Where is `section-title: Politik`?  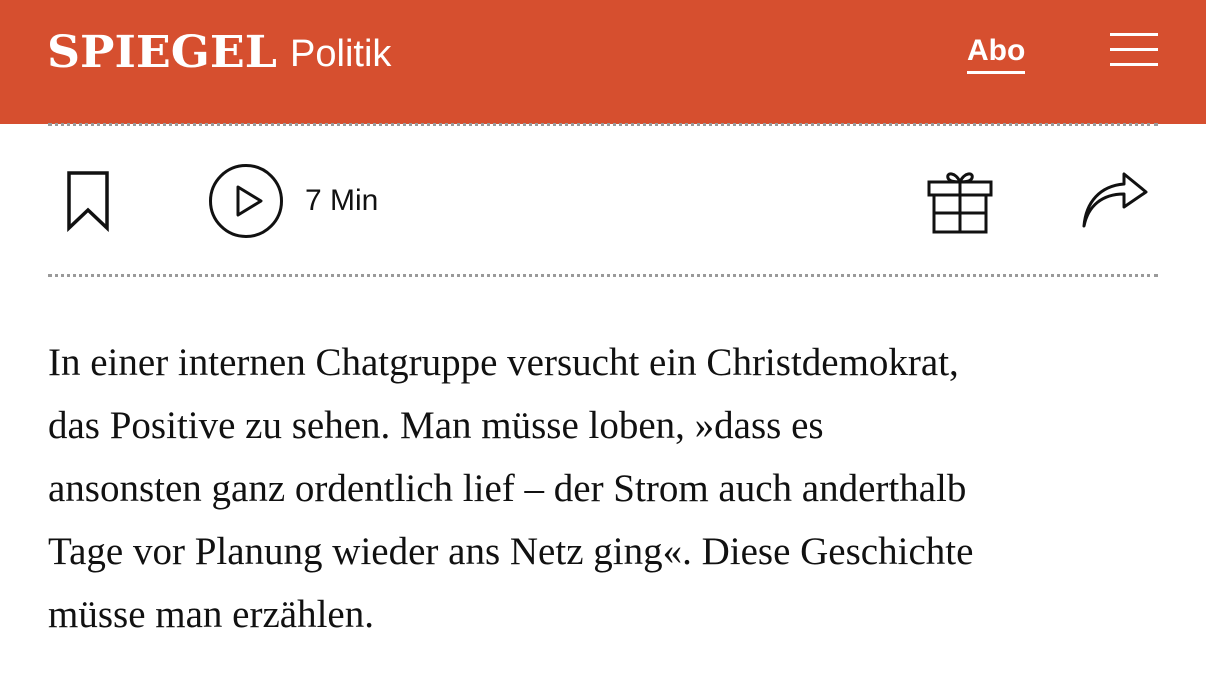
section-title: Politik is located at coordinates (340, 54).